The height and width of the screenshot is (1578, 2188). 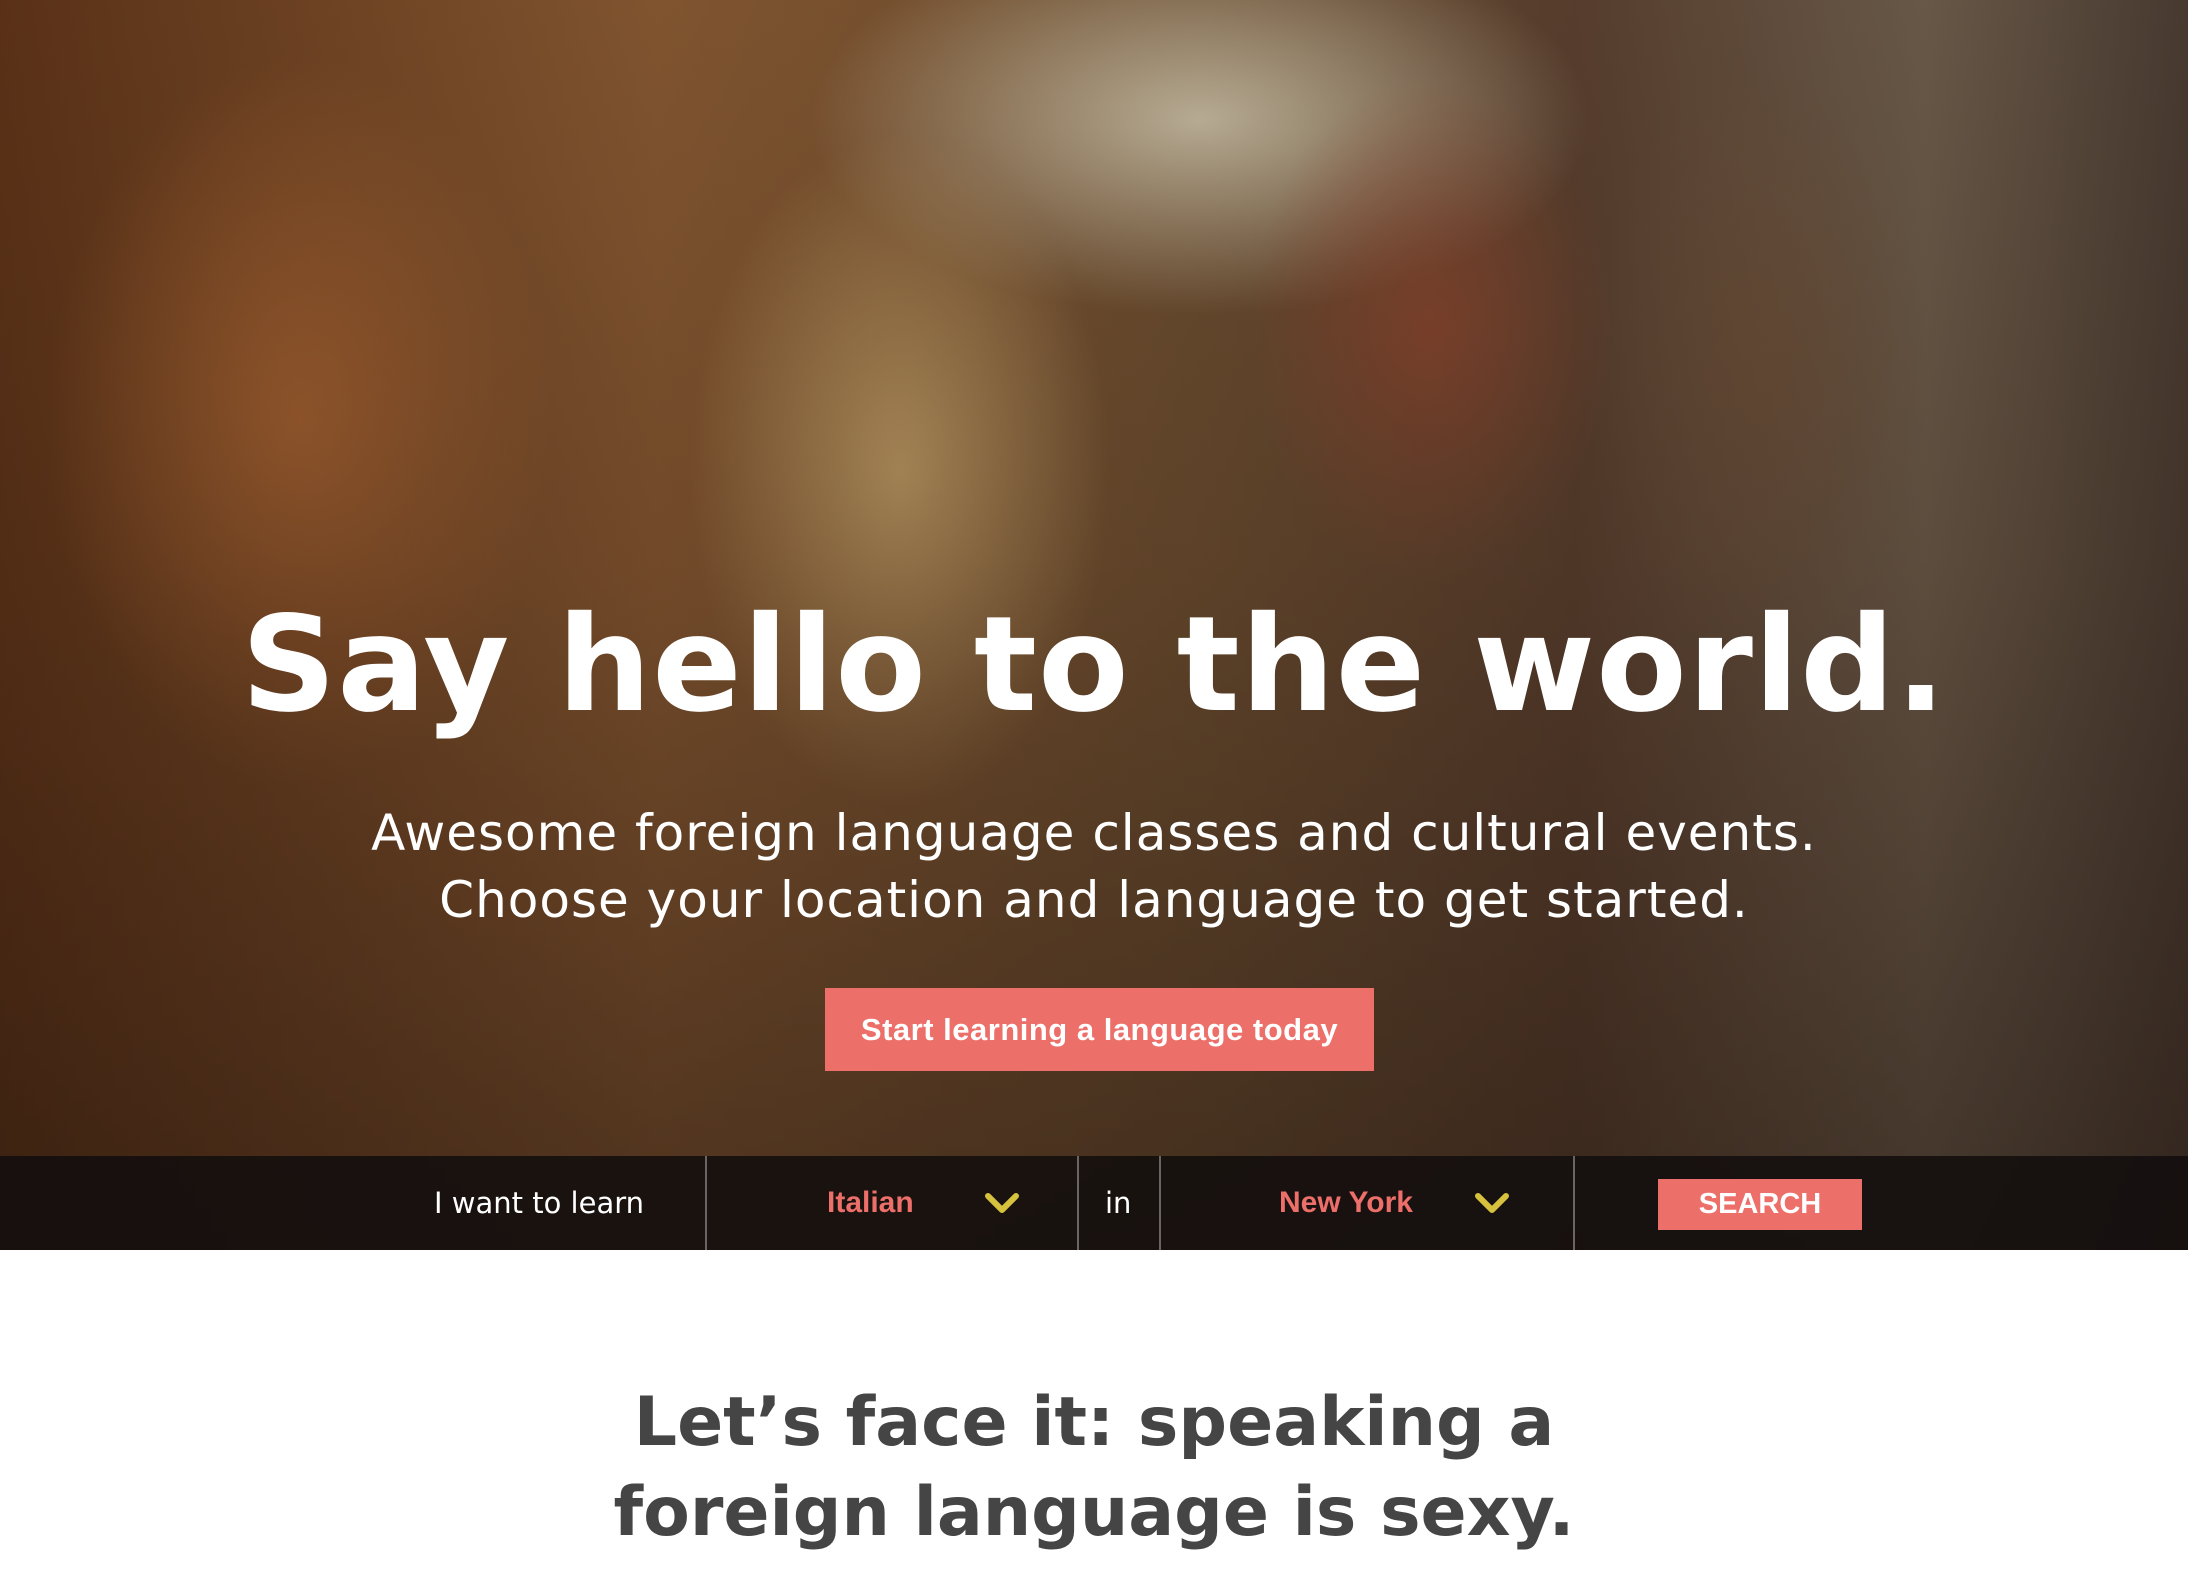 I want to click on location-select: New York, so click(x=1367, y=1203).